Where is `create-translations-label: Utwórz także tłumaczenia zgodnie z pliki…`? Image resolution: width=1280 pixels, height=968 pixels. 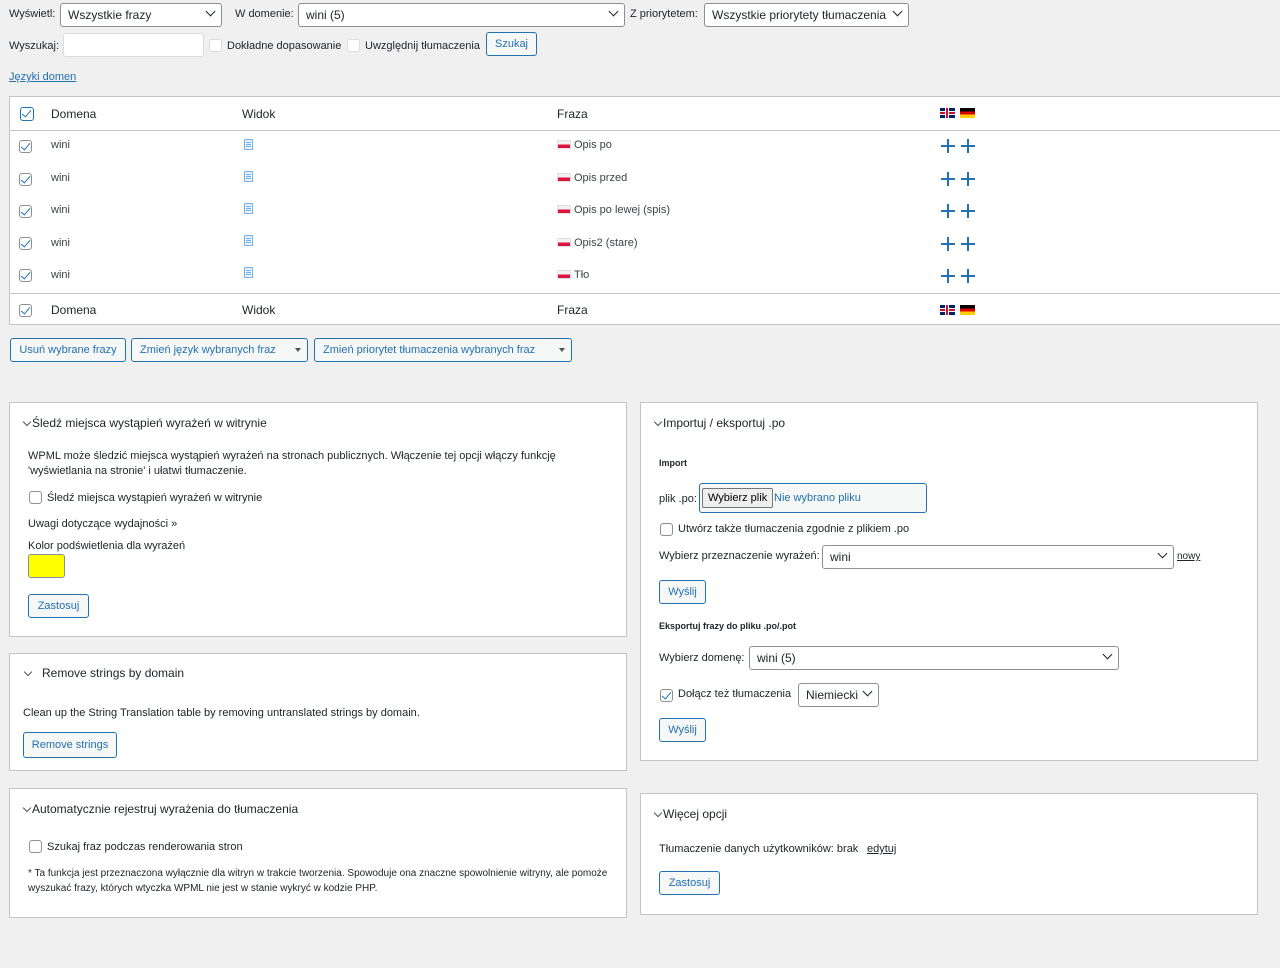 create-translations-label: Utwórz także tłumaczenia zgodnie z pliki… is located at coordinates (794, 529).